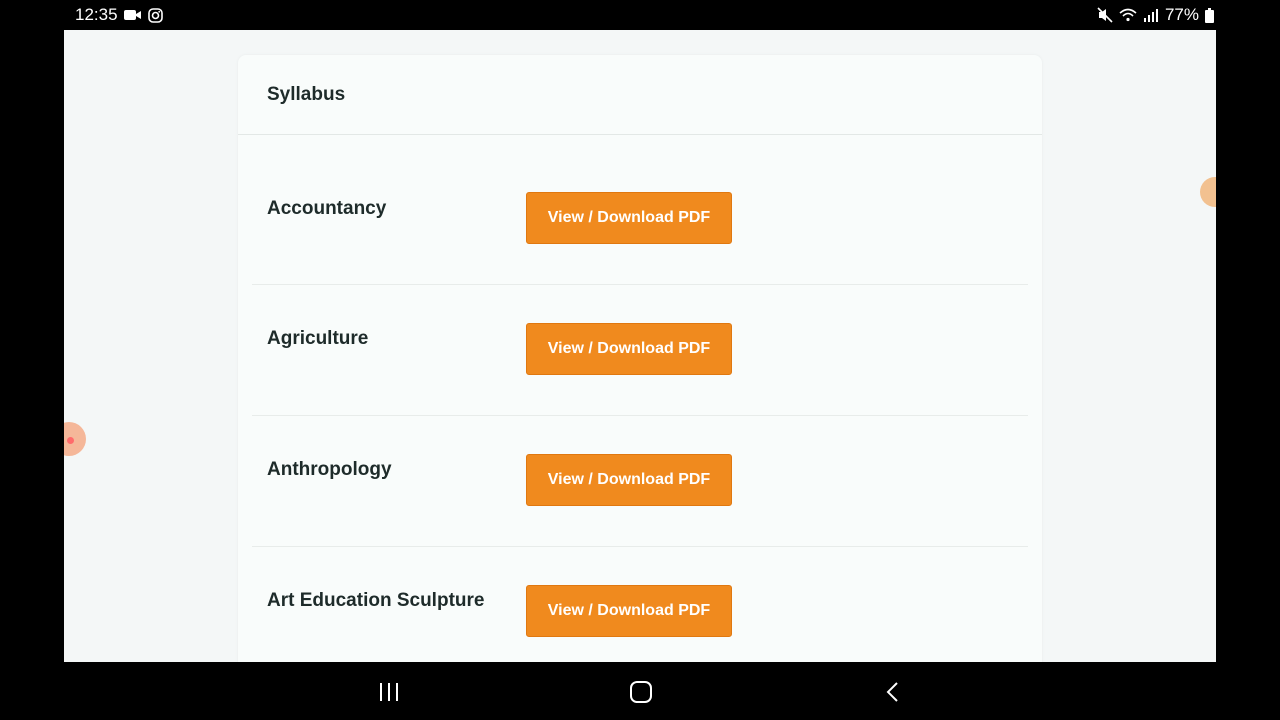  Describe the element at coordinates (318, 338) in the screenshot. I see `subject-name: Agriculture` at that location.